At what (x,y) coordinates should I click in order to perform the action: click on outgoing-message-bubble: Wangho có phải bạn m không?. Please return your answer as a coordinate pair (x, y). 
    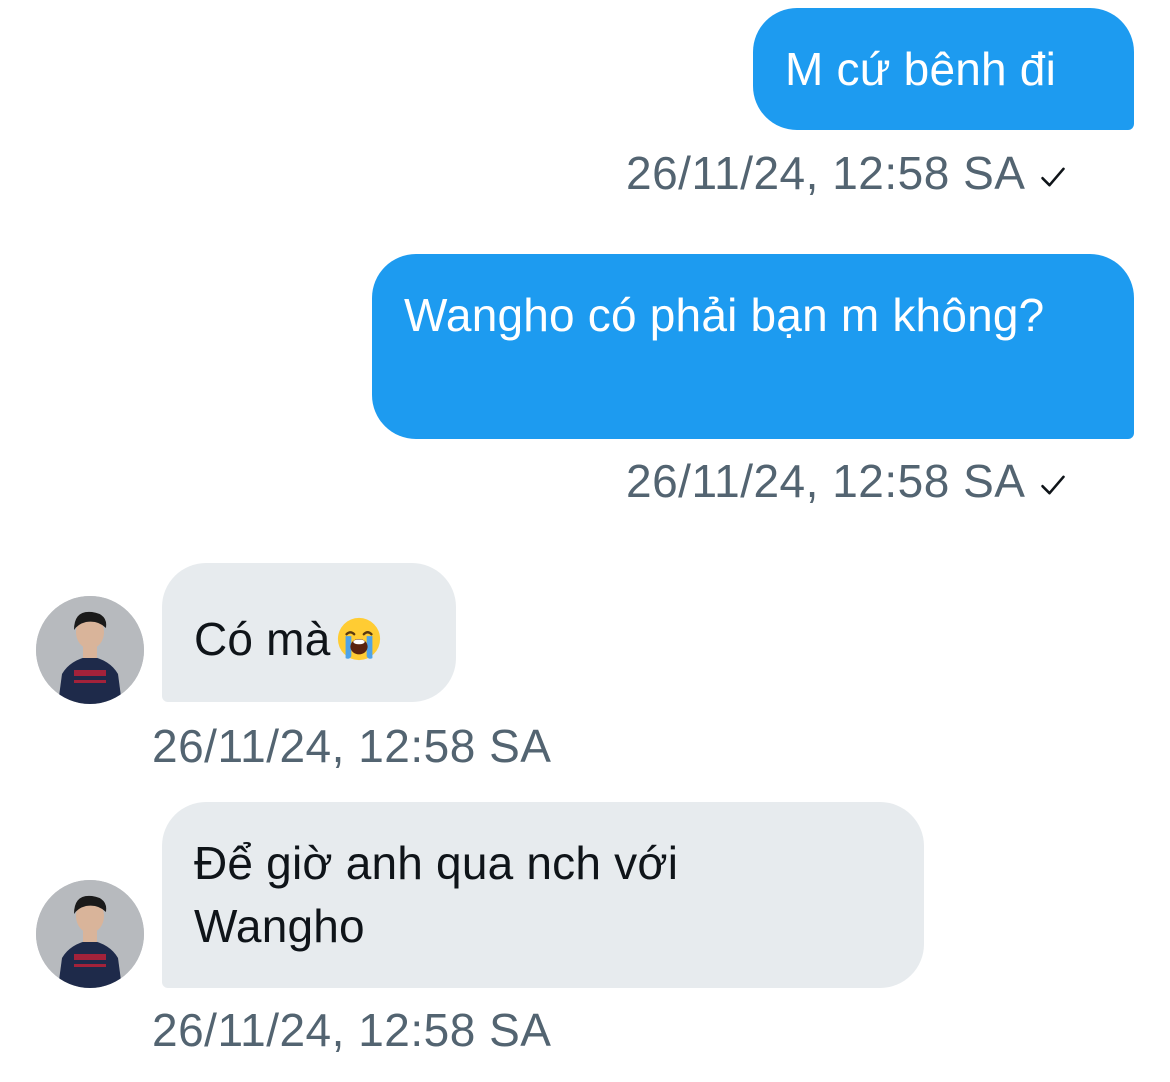
    Looking at the image, I should click on (753, 346).